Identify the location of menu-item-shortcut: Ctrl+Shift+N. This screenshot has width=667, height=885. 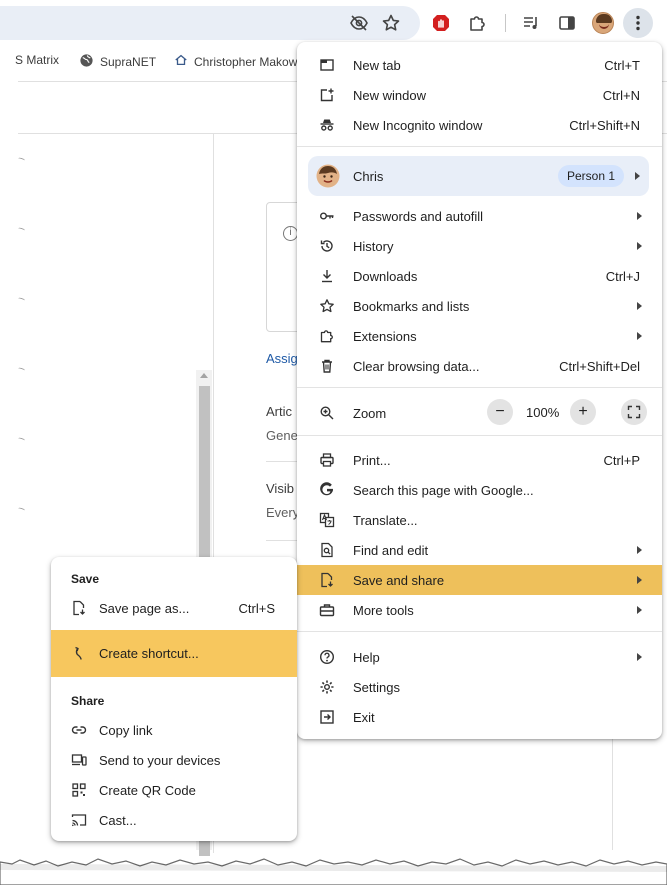
(604, 125).